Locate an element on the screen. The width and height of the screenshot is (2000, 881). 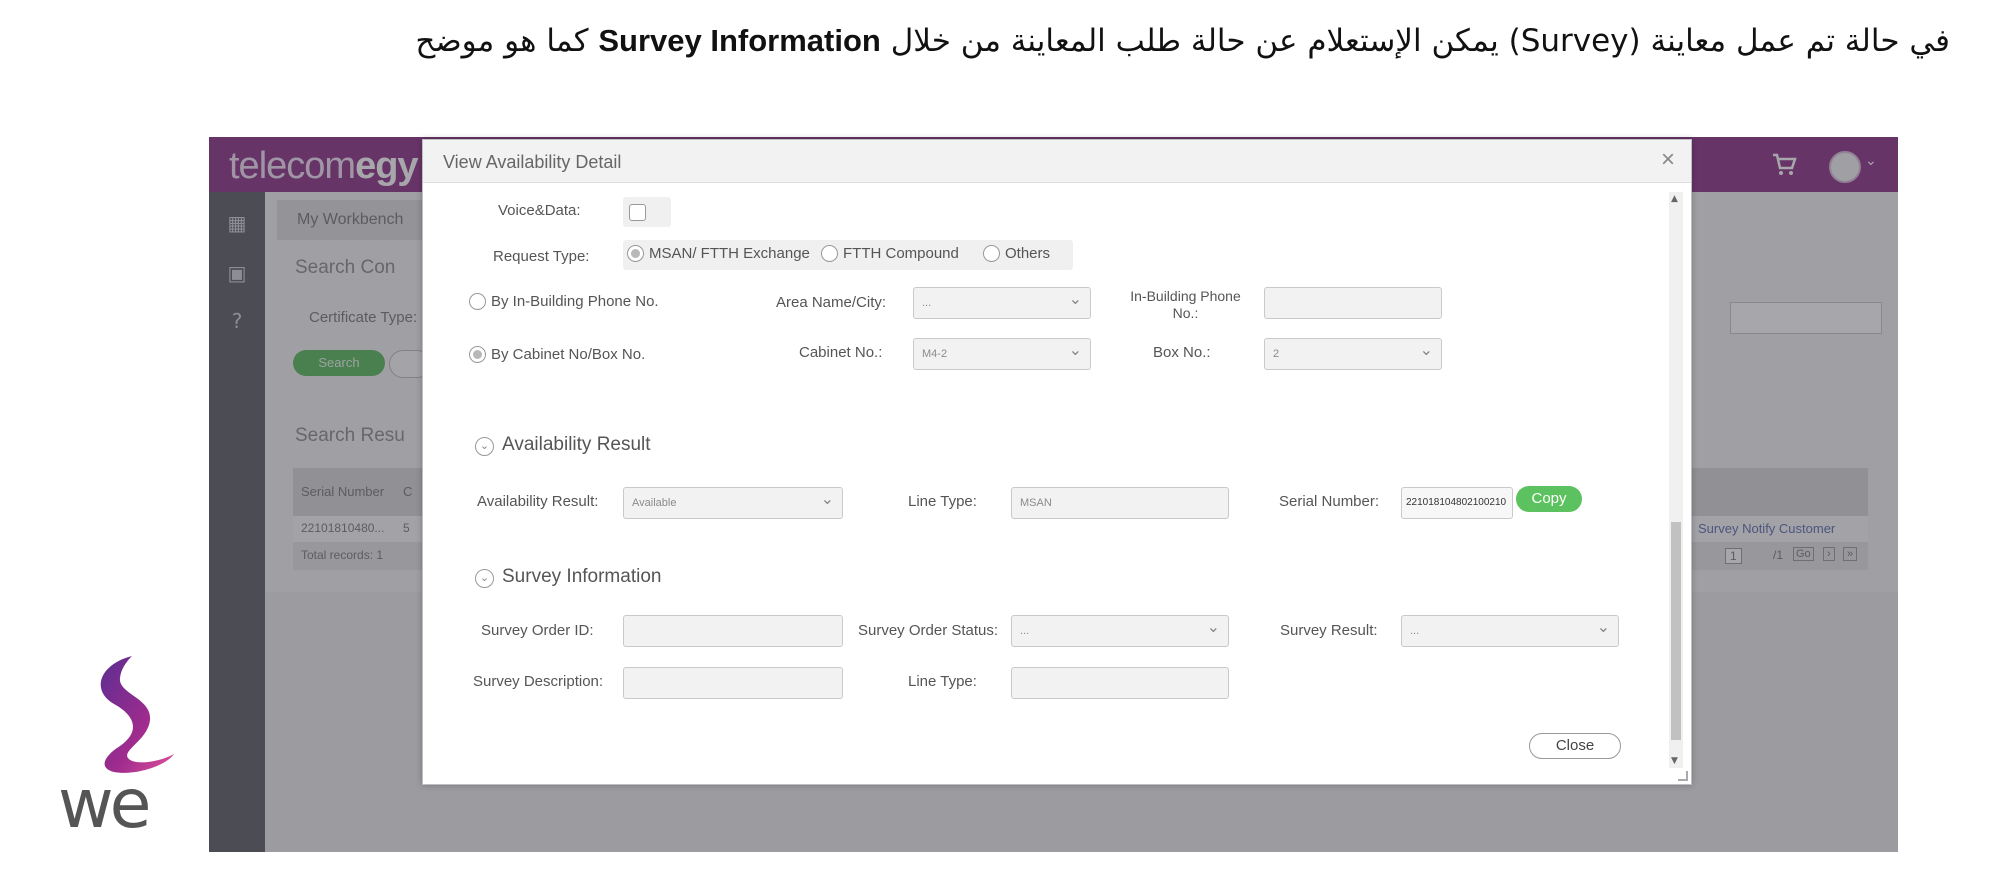
scroll-up-icon: ▲ is located at coordinates (1674, 199).